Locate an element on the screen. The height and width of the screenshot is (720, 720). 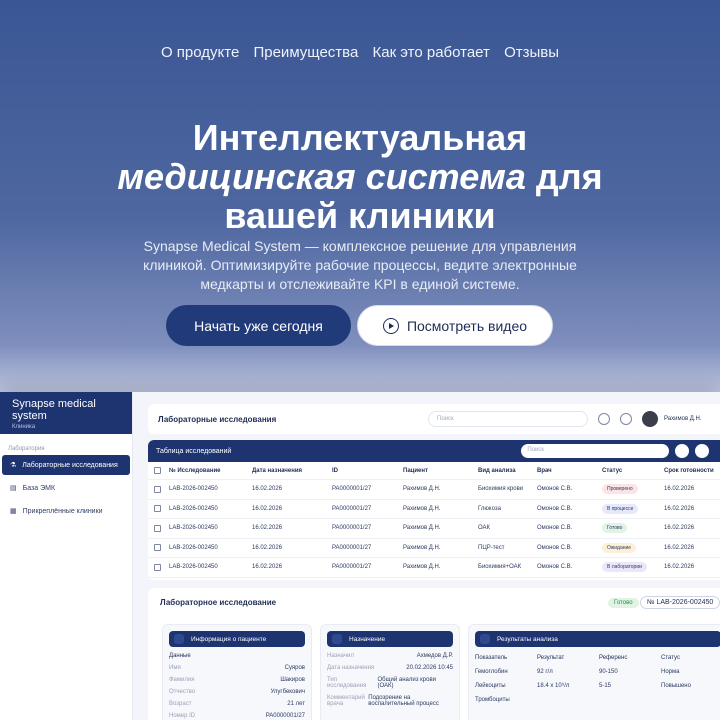
bell-icon is located at coordinates (604, 419).